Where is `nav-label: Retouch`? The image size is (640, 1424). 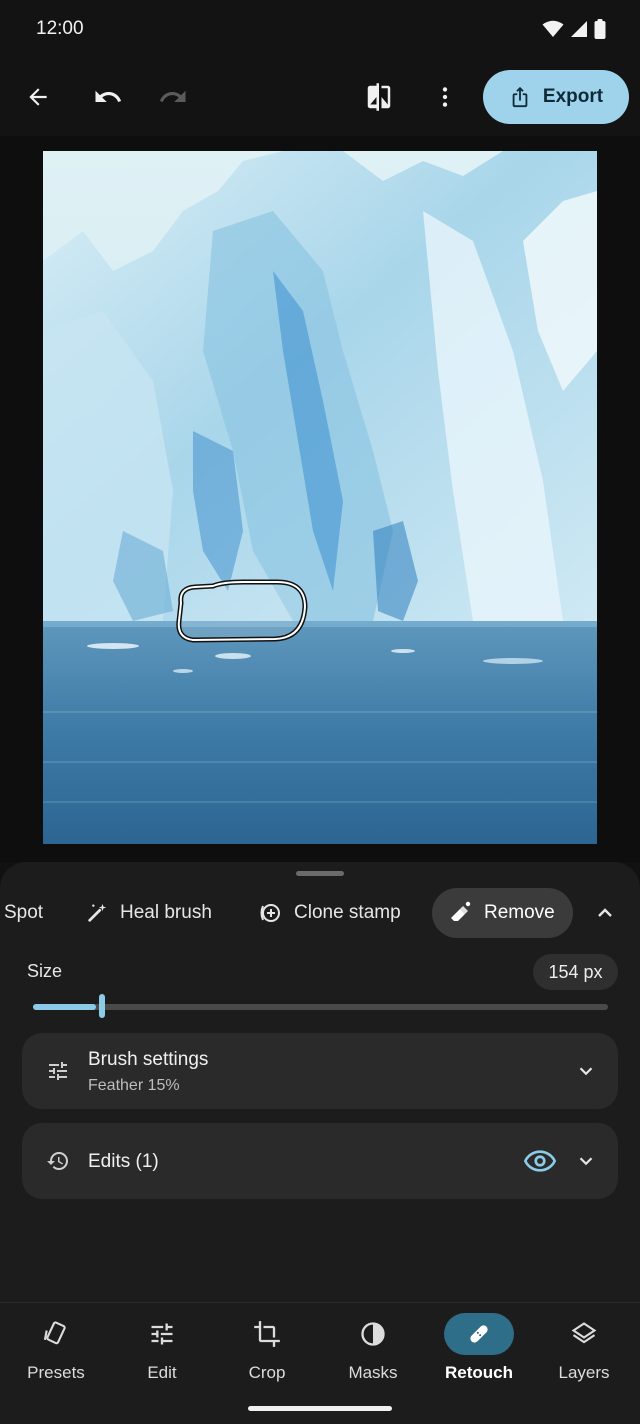 nav-label: Retouch is located at coordinates (479, 1372).